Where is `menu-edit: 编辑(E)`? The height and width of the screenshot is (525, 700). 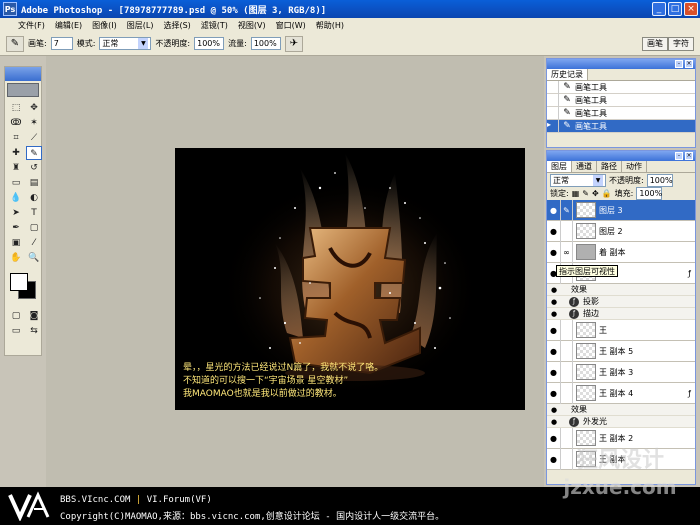 menu-edit: 编辑(E) is located at coordinates (68, 25).